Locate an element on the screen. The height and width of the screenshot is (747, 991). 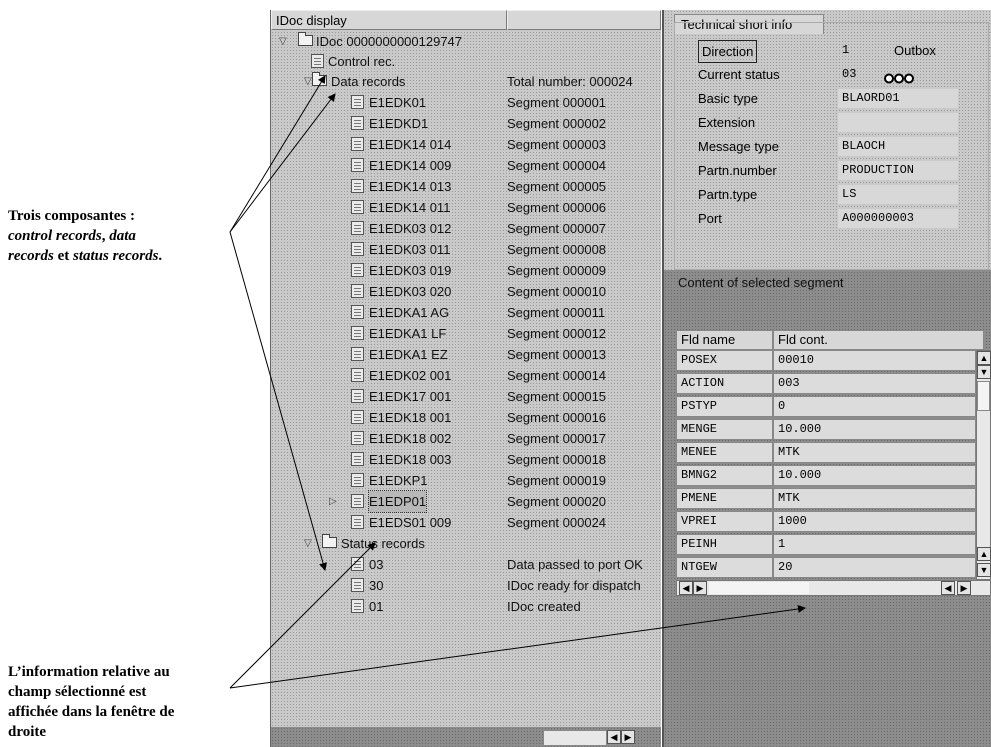
segment-name: E1EDS01 009 is located at coordinates (410, 522).